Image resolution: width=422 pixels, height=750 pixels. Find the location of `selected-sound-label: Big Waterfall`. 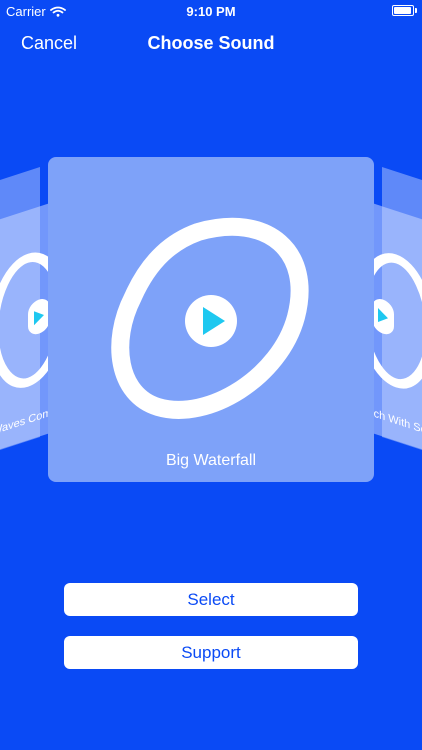

selected-sound-label: Big Waterfall is located at coordinates (211, 460).